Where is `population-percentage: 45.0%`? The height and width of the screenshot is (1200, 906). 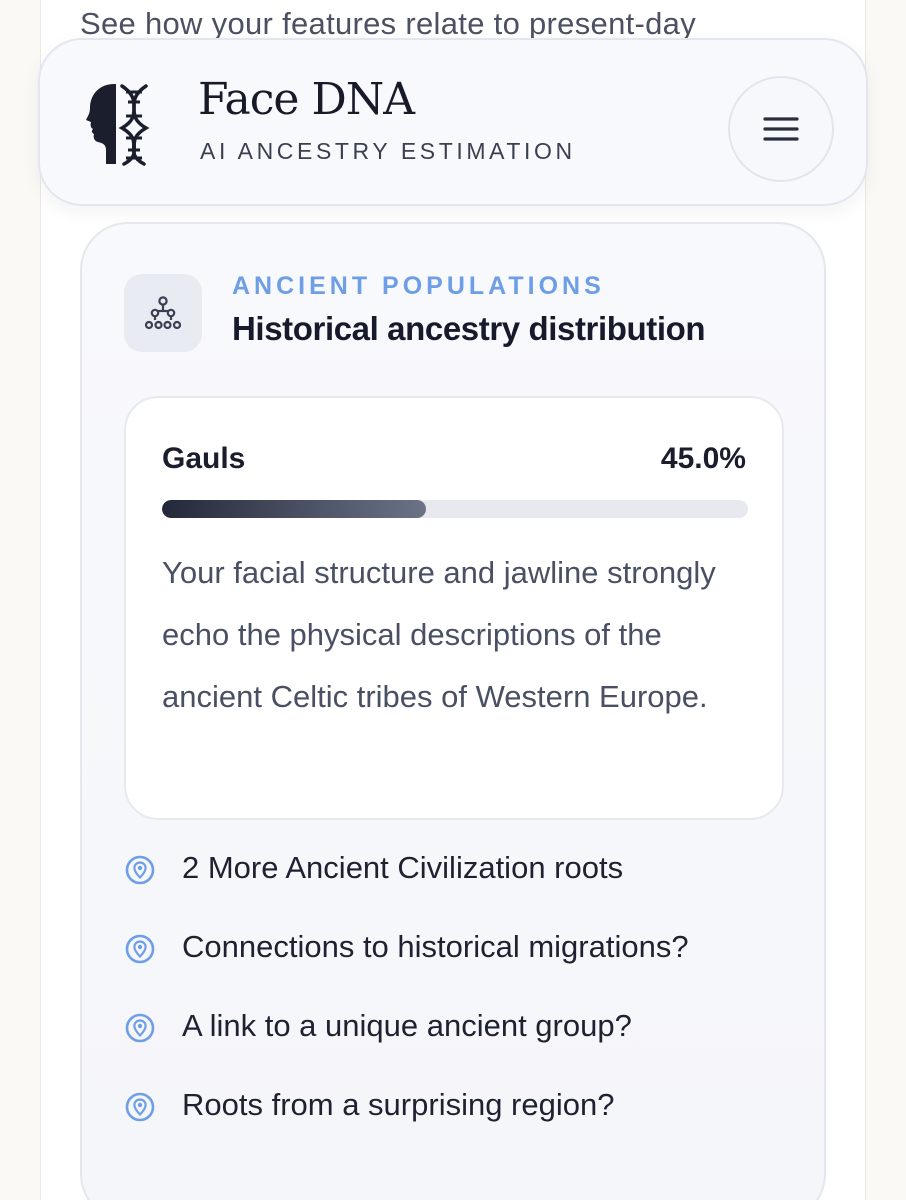
population-percentage: 45.0% is located at coordinates (703, 458).